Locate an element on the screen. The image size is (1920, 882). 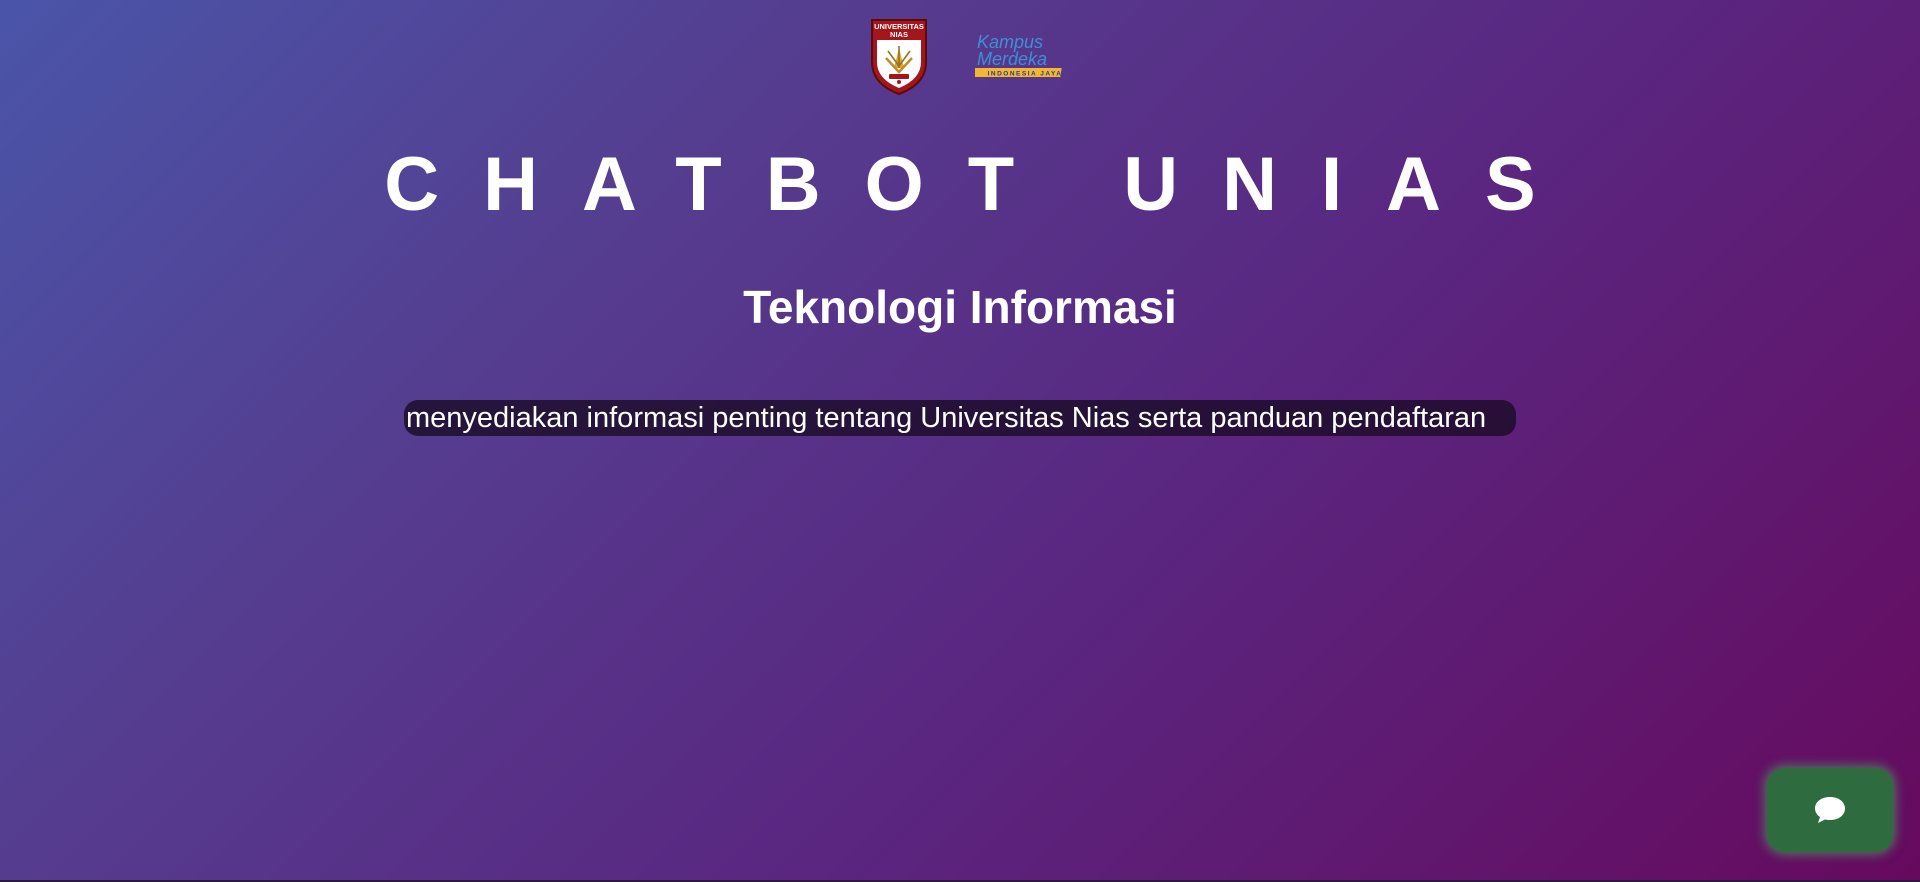
chat-bubble-icon is located at coordinates (1830, 810).